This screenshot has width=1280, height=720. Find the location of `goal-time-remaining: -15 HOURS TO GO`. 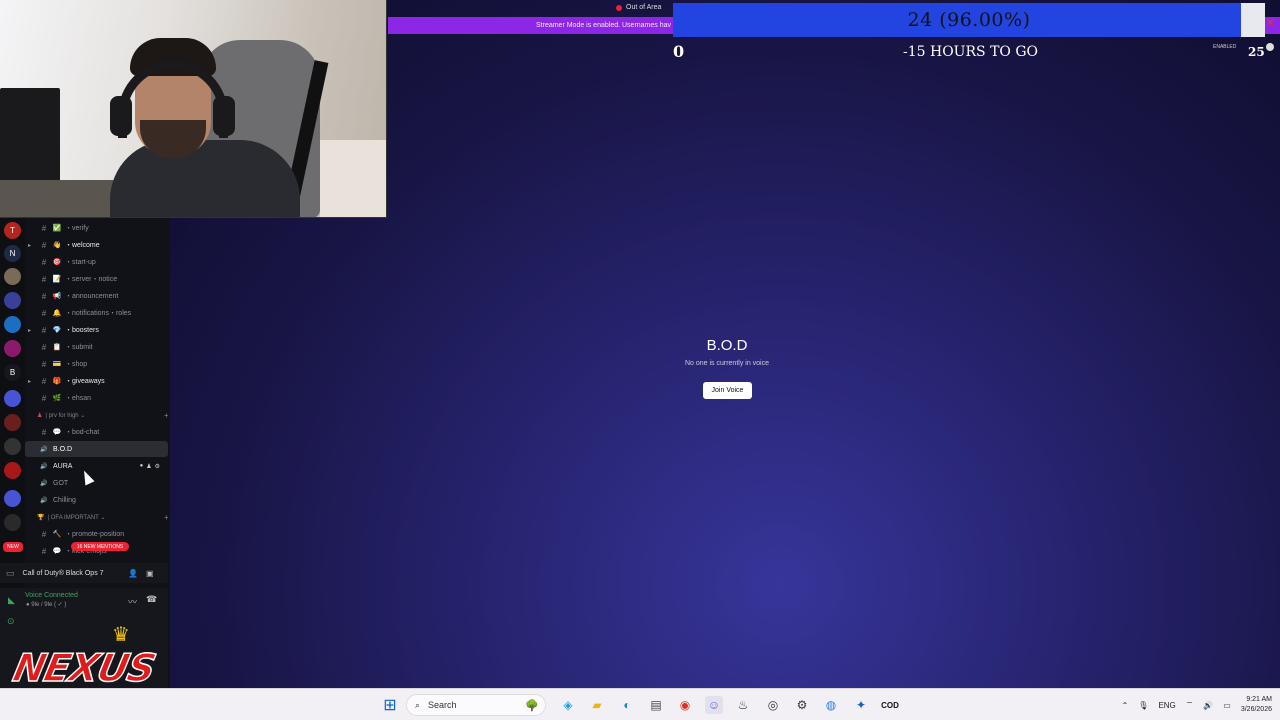

goal-time-remaining: -15 HOURS TO GO is located at coordinates (970, 52).